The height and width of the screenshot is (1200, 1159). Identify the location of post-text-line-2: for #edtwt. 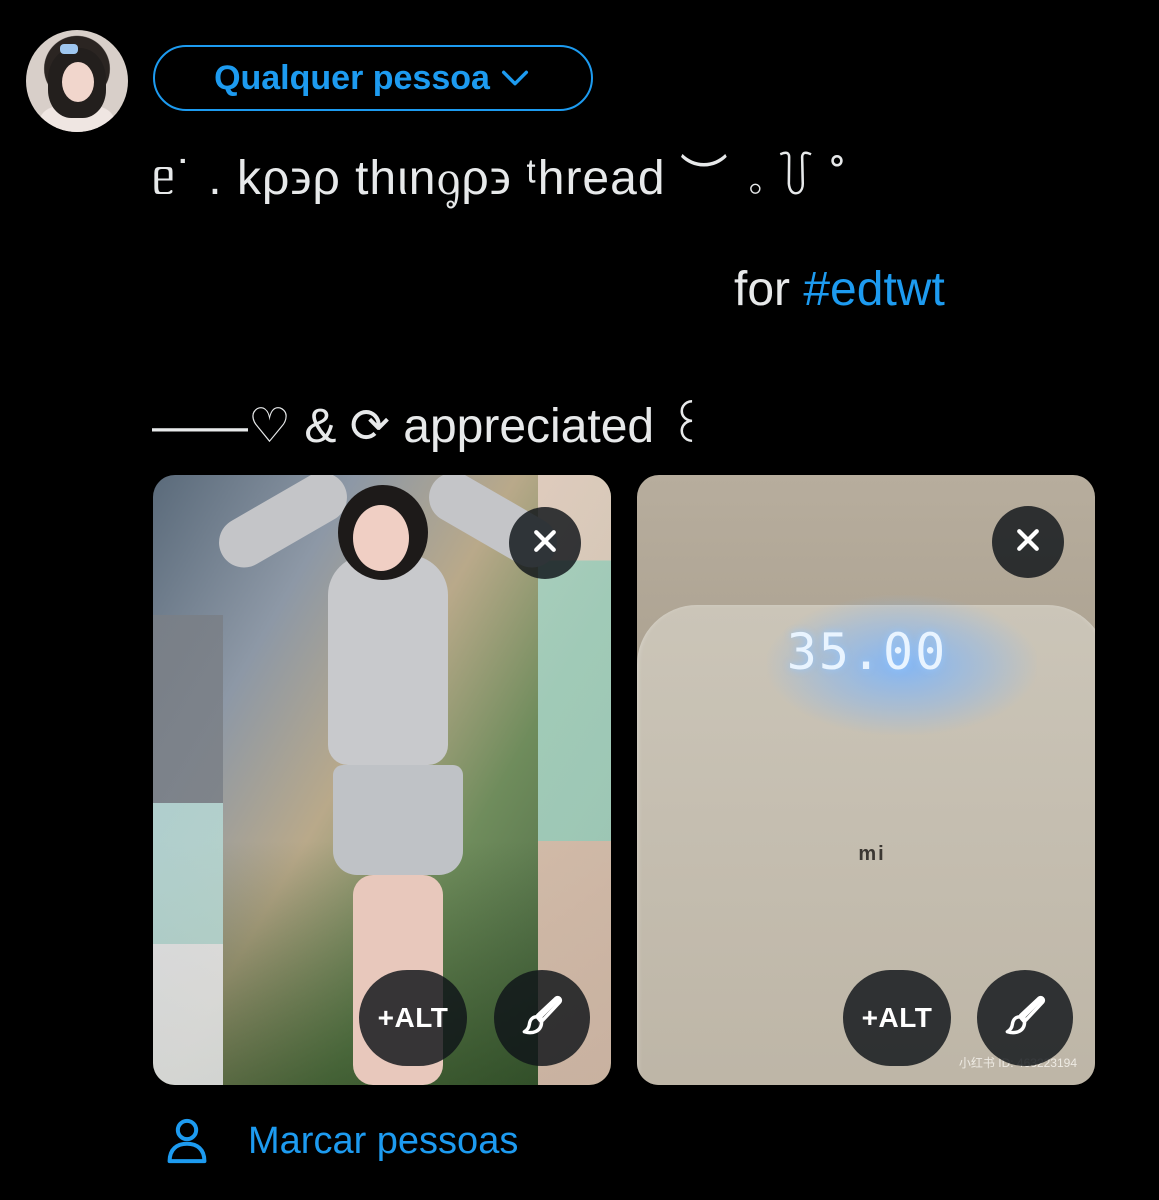
(839, 289).